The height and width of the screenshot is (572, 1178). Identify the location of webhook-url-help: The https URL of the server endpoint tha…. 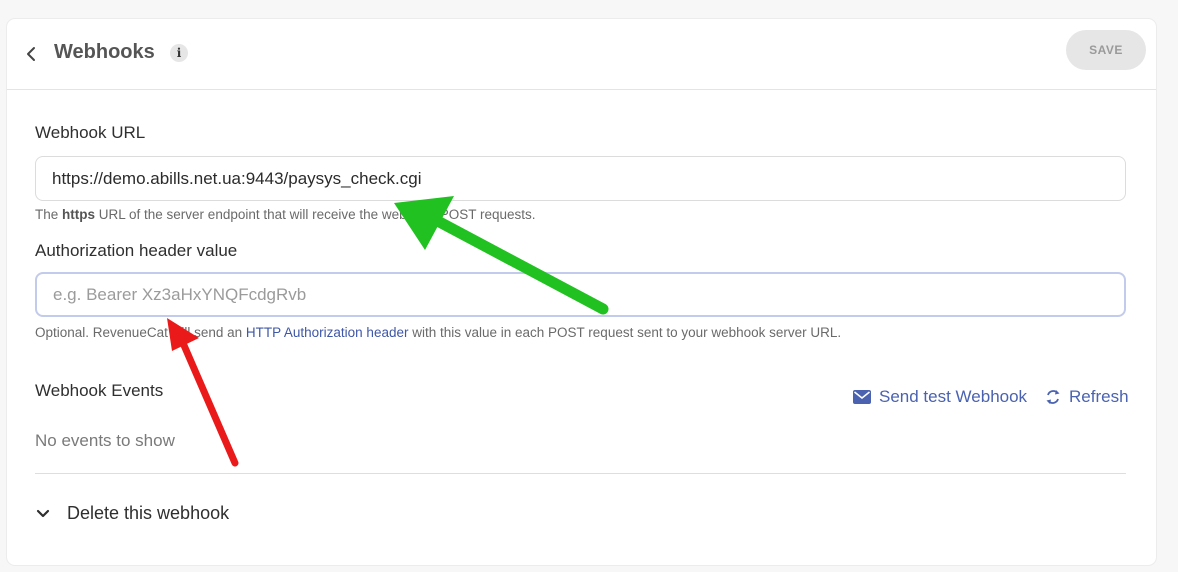
(285, 214).